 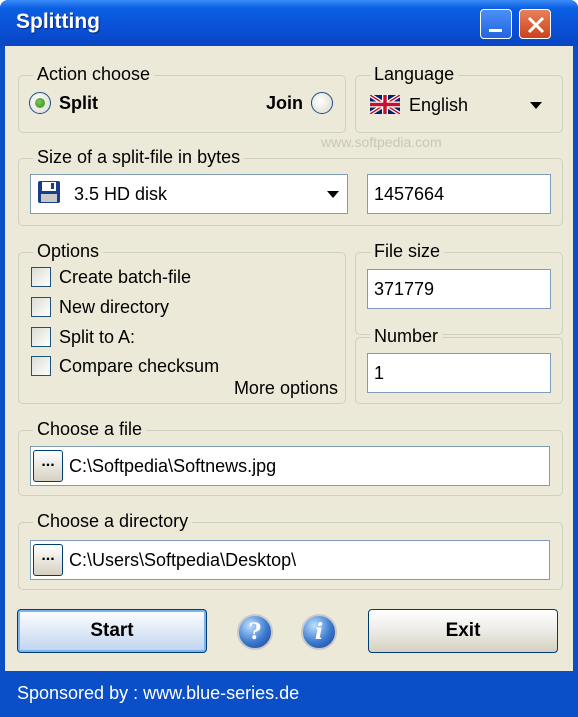 I want to click on window-title: Splitting, so click(x=58, y=21).